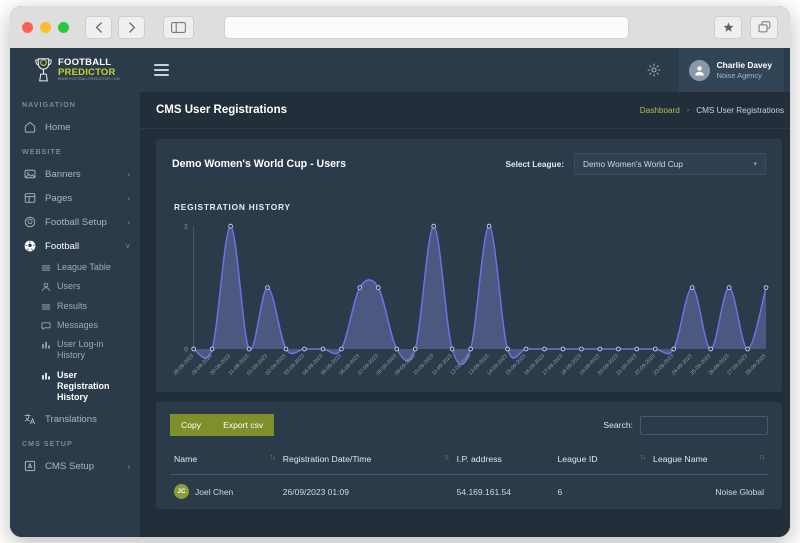 The image size is (800, 543). Describe the element at coordinates (744, 65) in the screenshot. I see `user-name: Charlie Davey` at that location.